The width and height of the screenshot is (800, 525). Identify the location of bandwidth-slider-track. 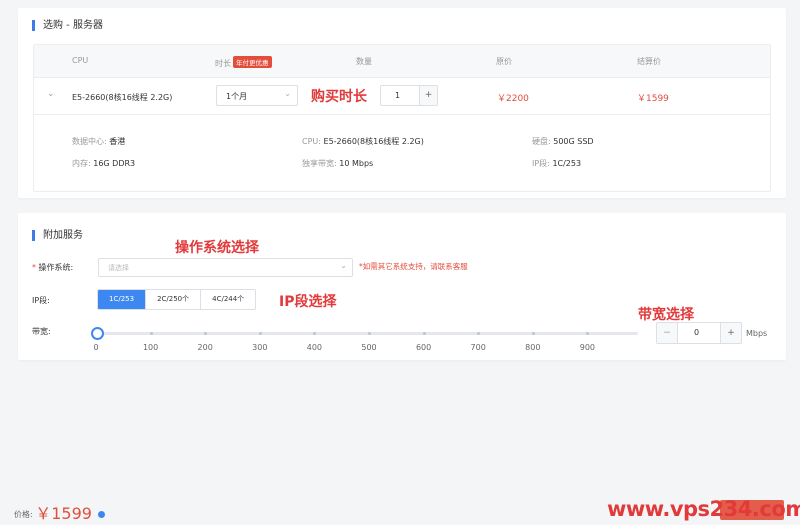
(367, 333).